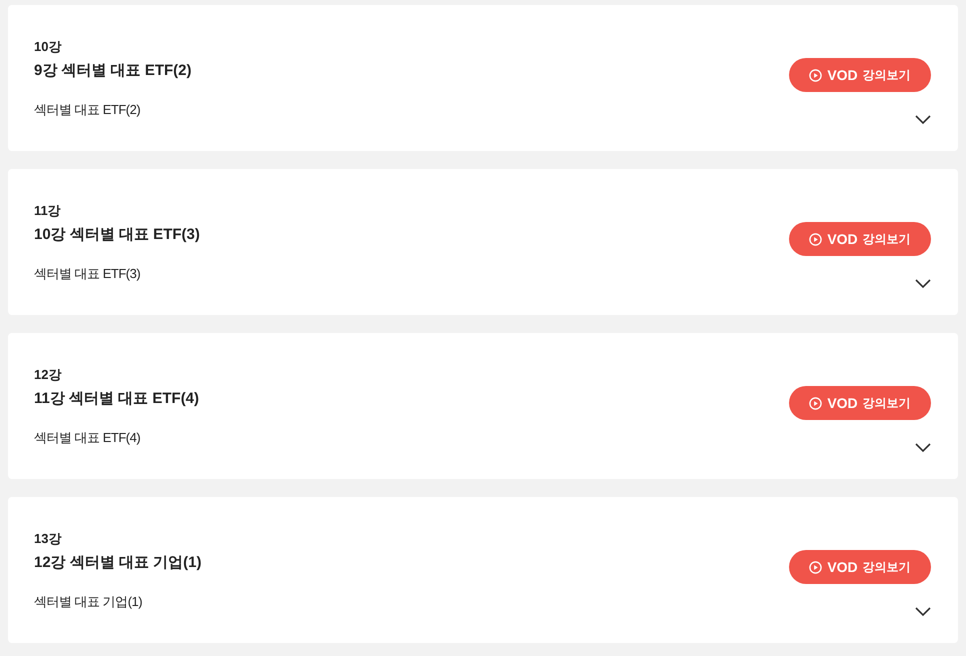  What do you see at coordinates (47, 210) in the screenshot?
I see `lecture-number: 11강` at bounding box center [47, 210].